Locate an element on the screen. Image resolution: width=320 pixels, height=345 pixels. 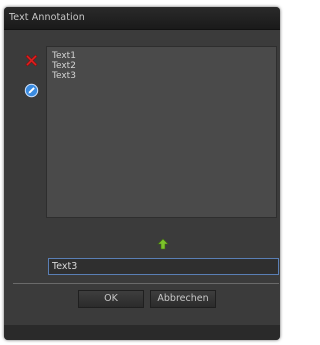
divider is located at coordinates (146, 283).